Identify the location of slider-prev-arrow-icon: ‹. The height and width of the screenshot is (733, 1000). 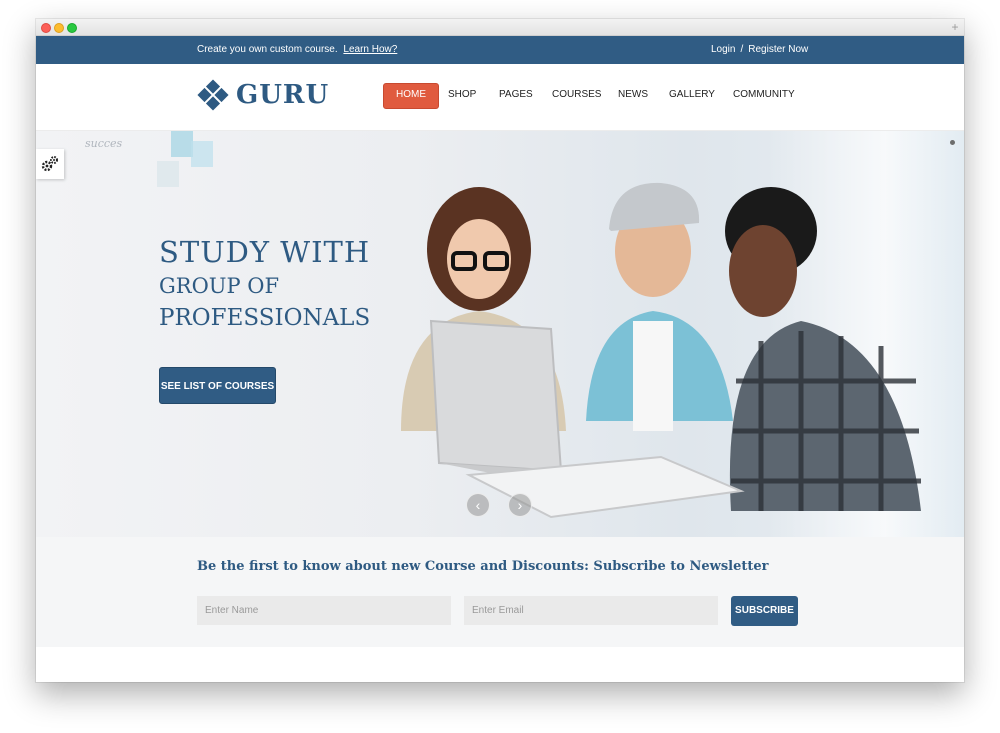
(478, 505).